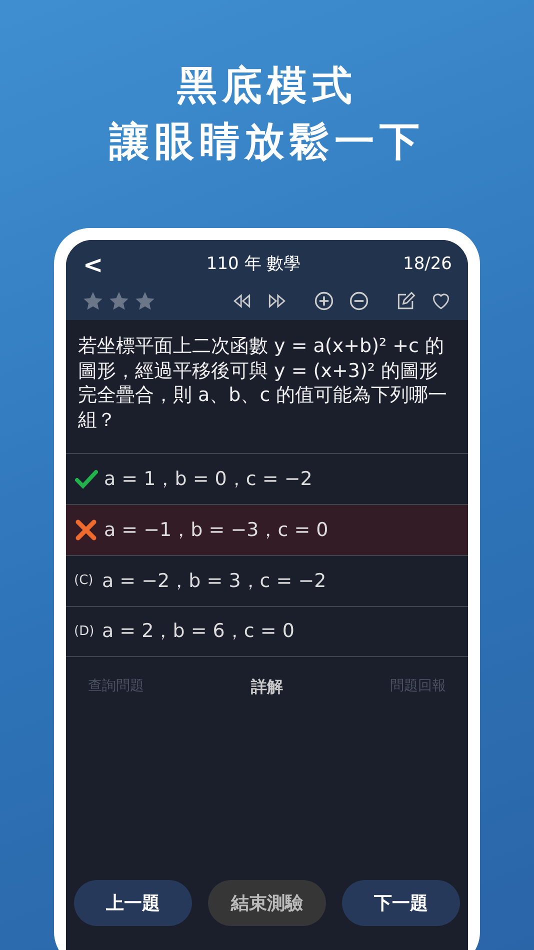 The height and width of the screenshot is (950, 534). What do you see at coordinates (208, 479) in the screenshot?
I see `option-text: a = 1，b = 0，c = −2` at bounding box center [208, 479].